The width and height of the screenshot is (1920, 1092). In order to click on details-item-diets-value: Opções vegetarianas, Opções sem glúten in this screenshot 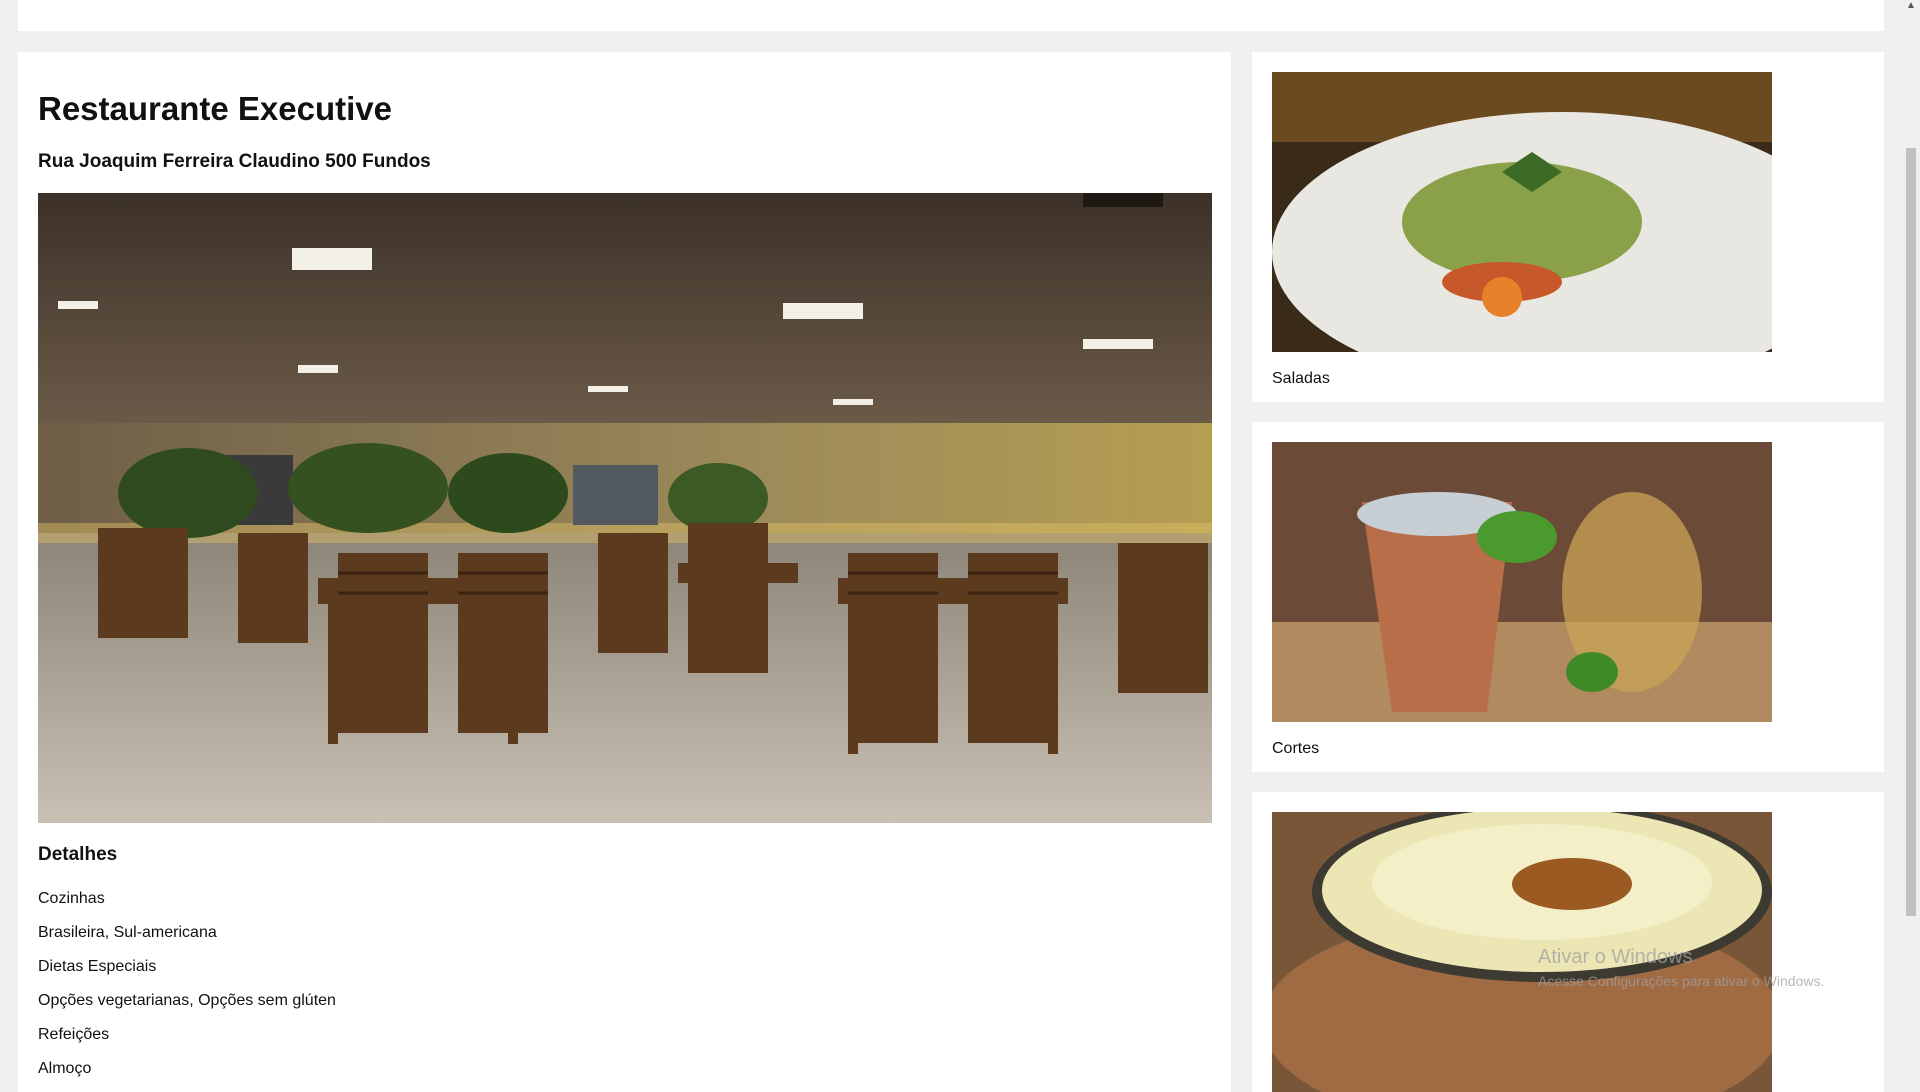, I will do `click(187, 1000)`.